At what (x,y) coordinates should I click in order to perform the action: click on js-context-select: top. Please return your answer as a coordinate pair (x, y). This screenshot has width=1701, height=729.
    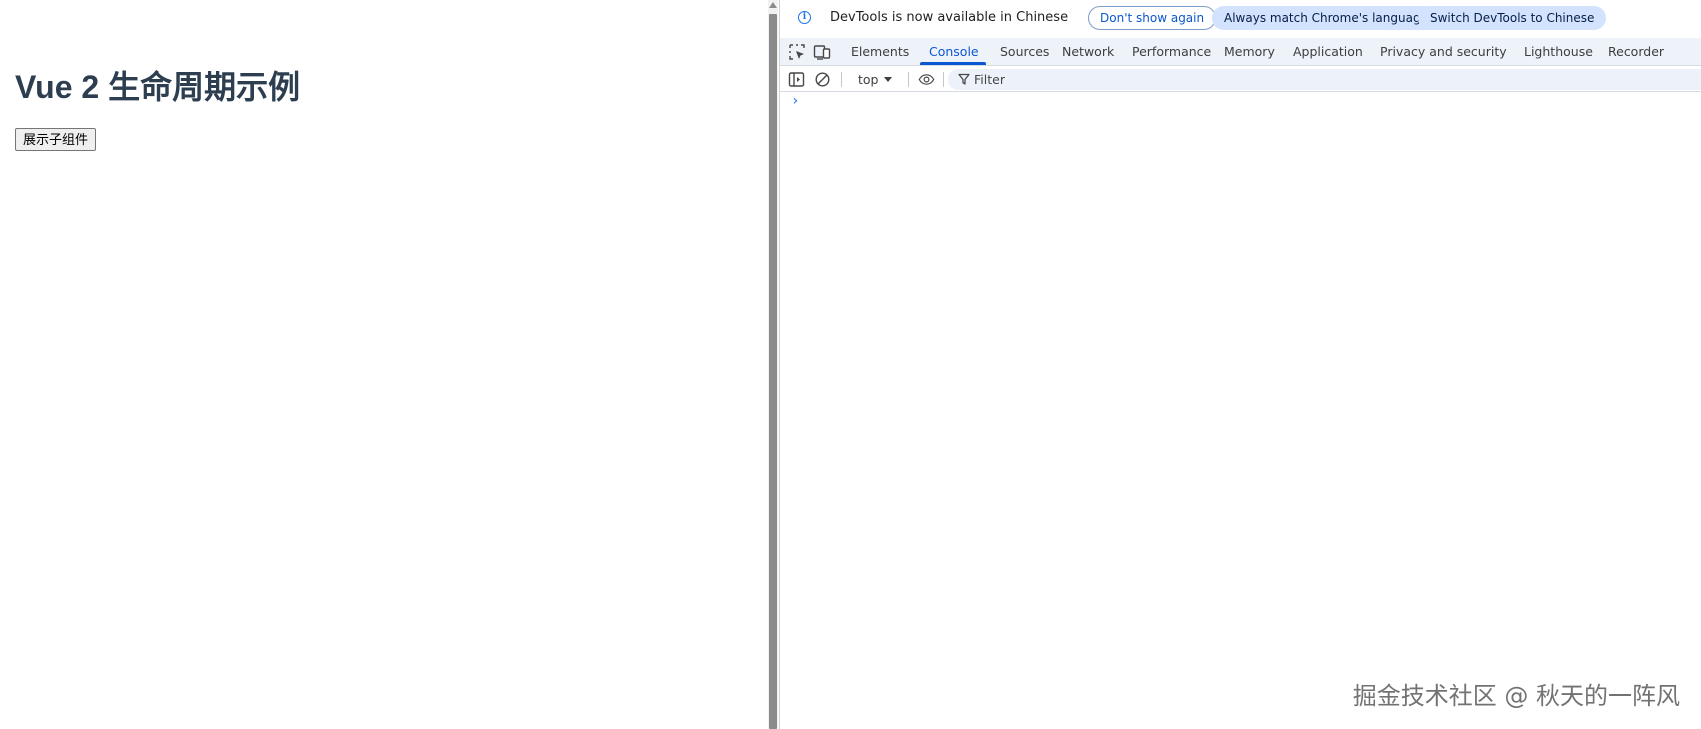
    Looking at the image, I should click on (875, 79).